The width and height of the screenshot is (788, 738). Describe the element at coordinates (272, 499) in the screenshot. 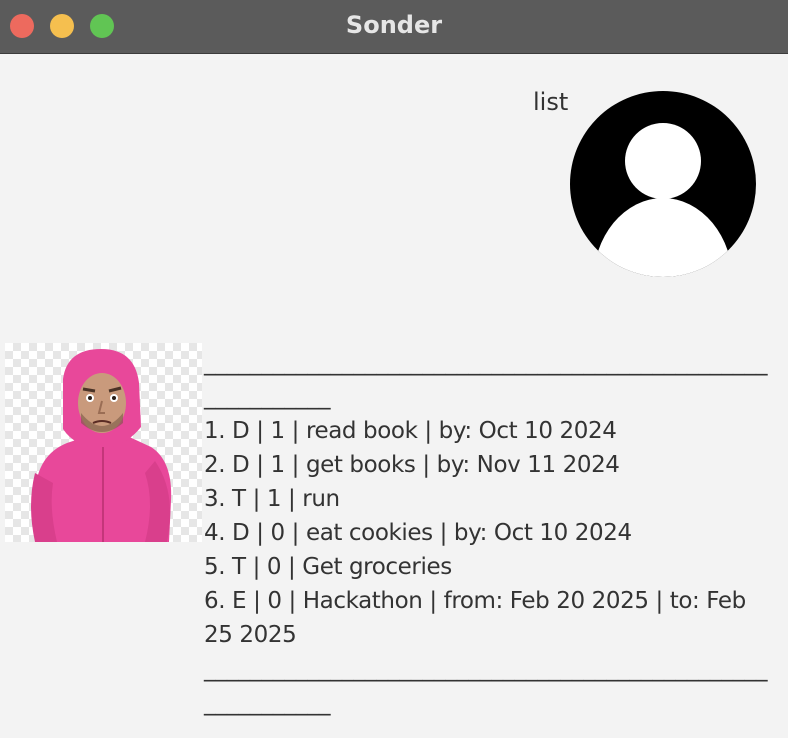

I see `task-item-3: 3. T | 1 | run` at that location.